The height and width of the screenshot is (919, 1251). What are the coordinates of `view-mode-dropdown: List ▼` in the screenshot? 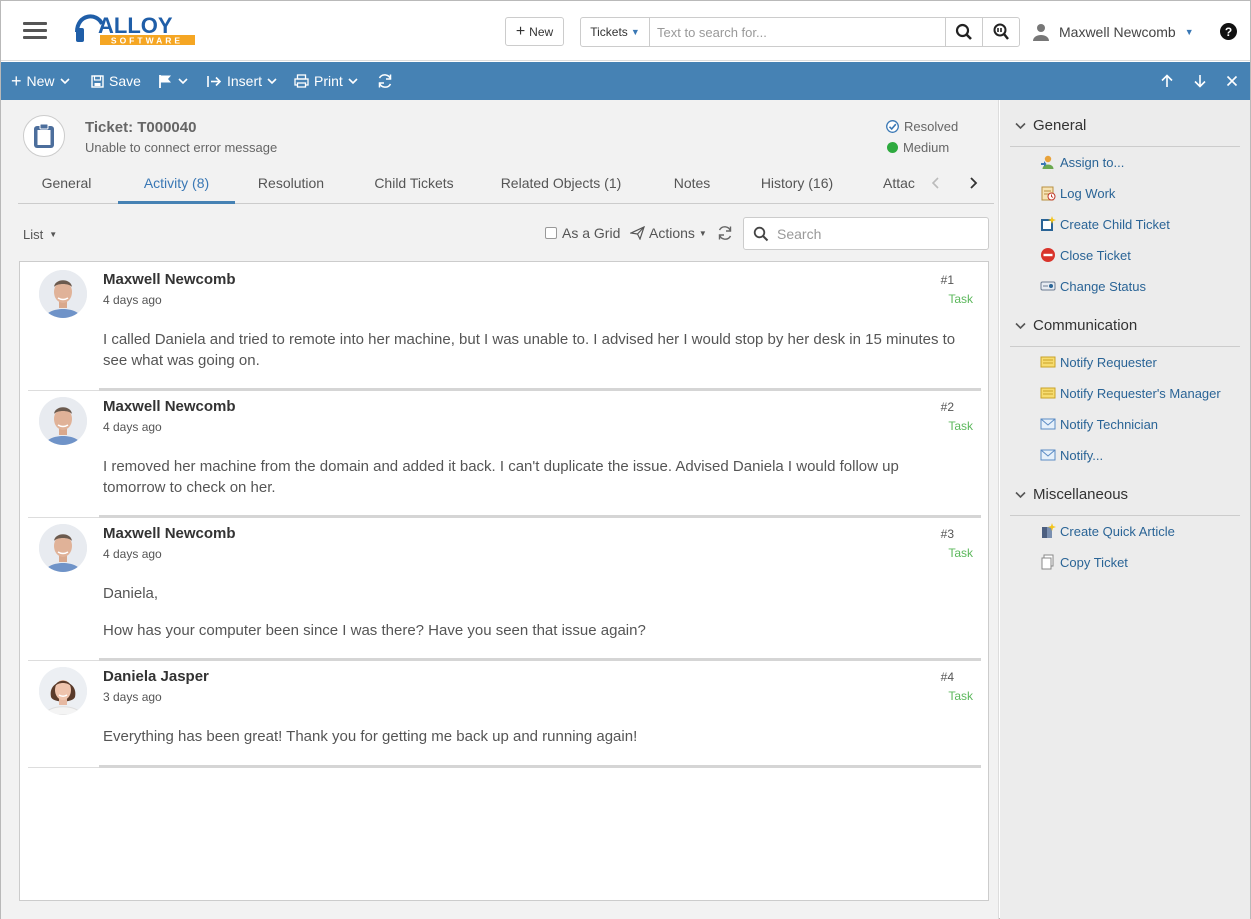 It's located at (40, 234).